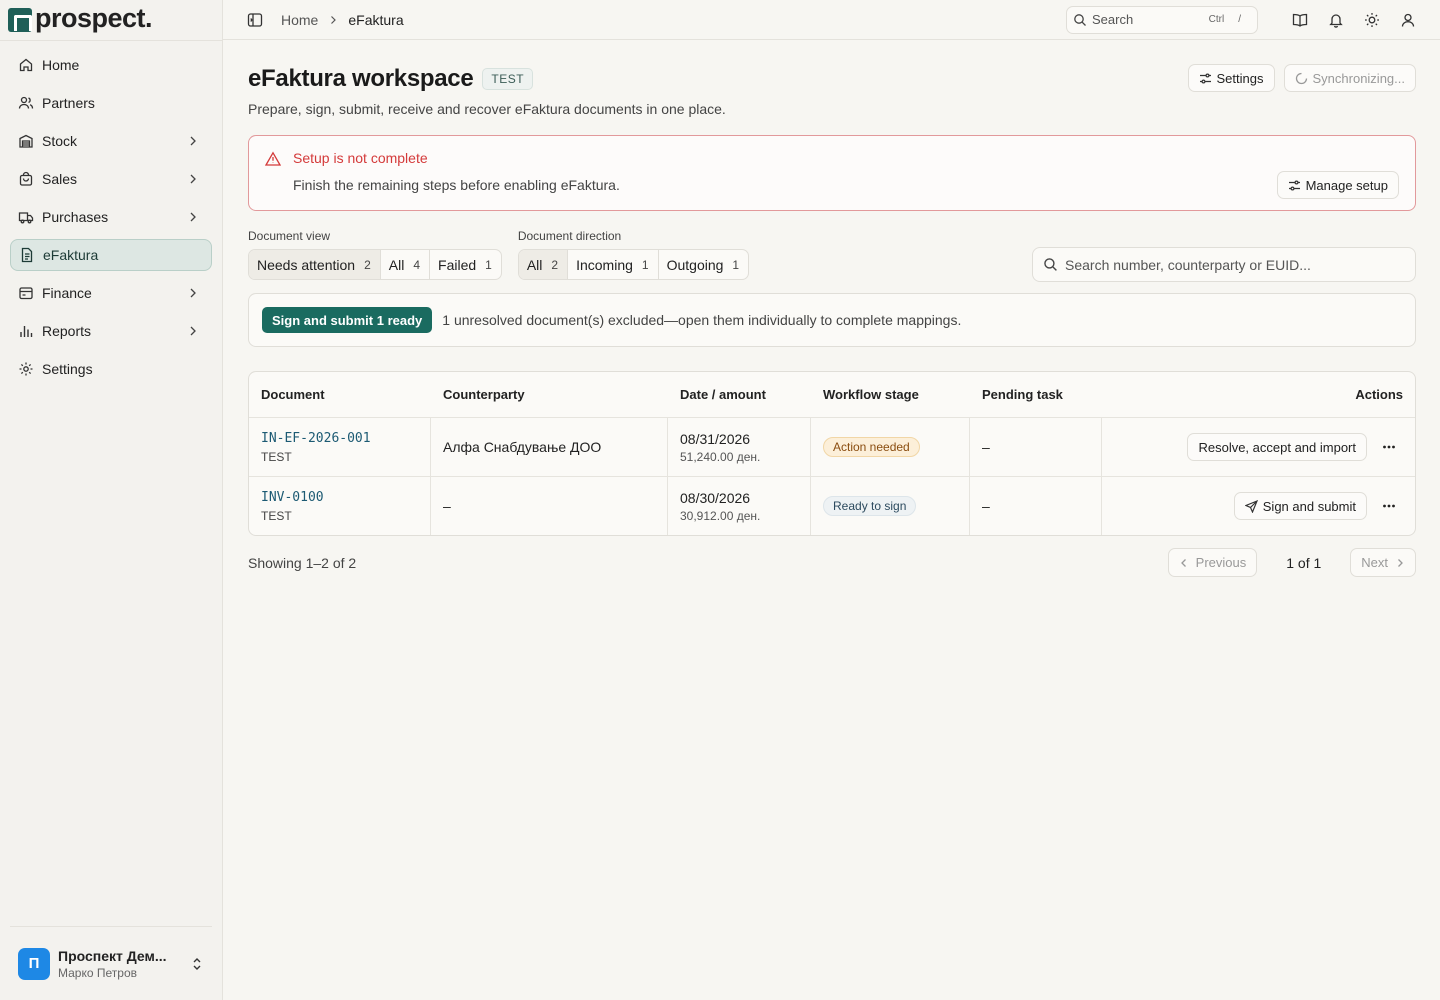  What do you see at coordinates (75, 217) in the screenshot?
I see `sidebar-item-label: Purchases` at bounding box center [75, 217].